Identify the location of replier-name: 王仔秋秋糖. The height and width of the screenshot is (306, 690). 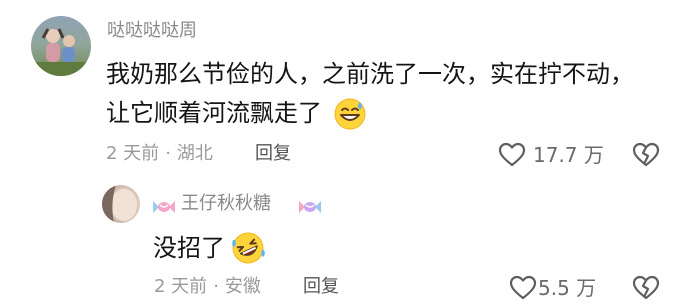
(226, 204).